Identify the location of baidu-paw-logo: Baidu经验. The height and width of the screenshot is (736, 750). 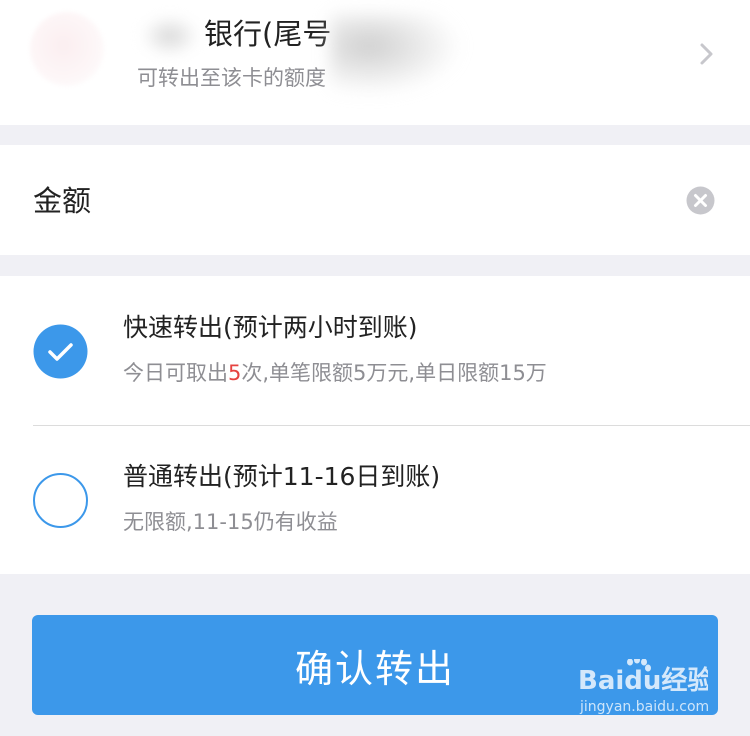
(643, 677).